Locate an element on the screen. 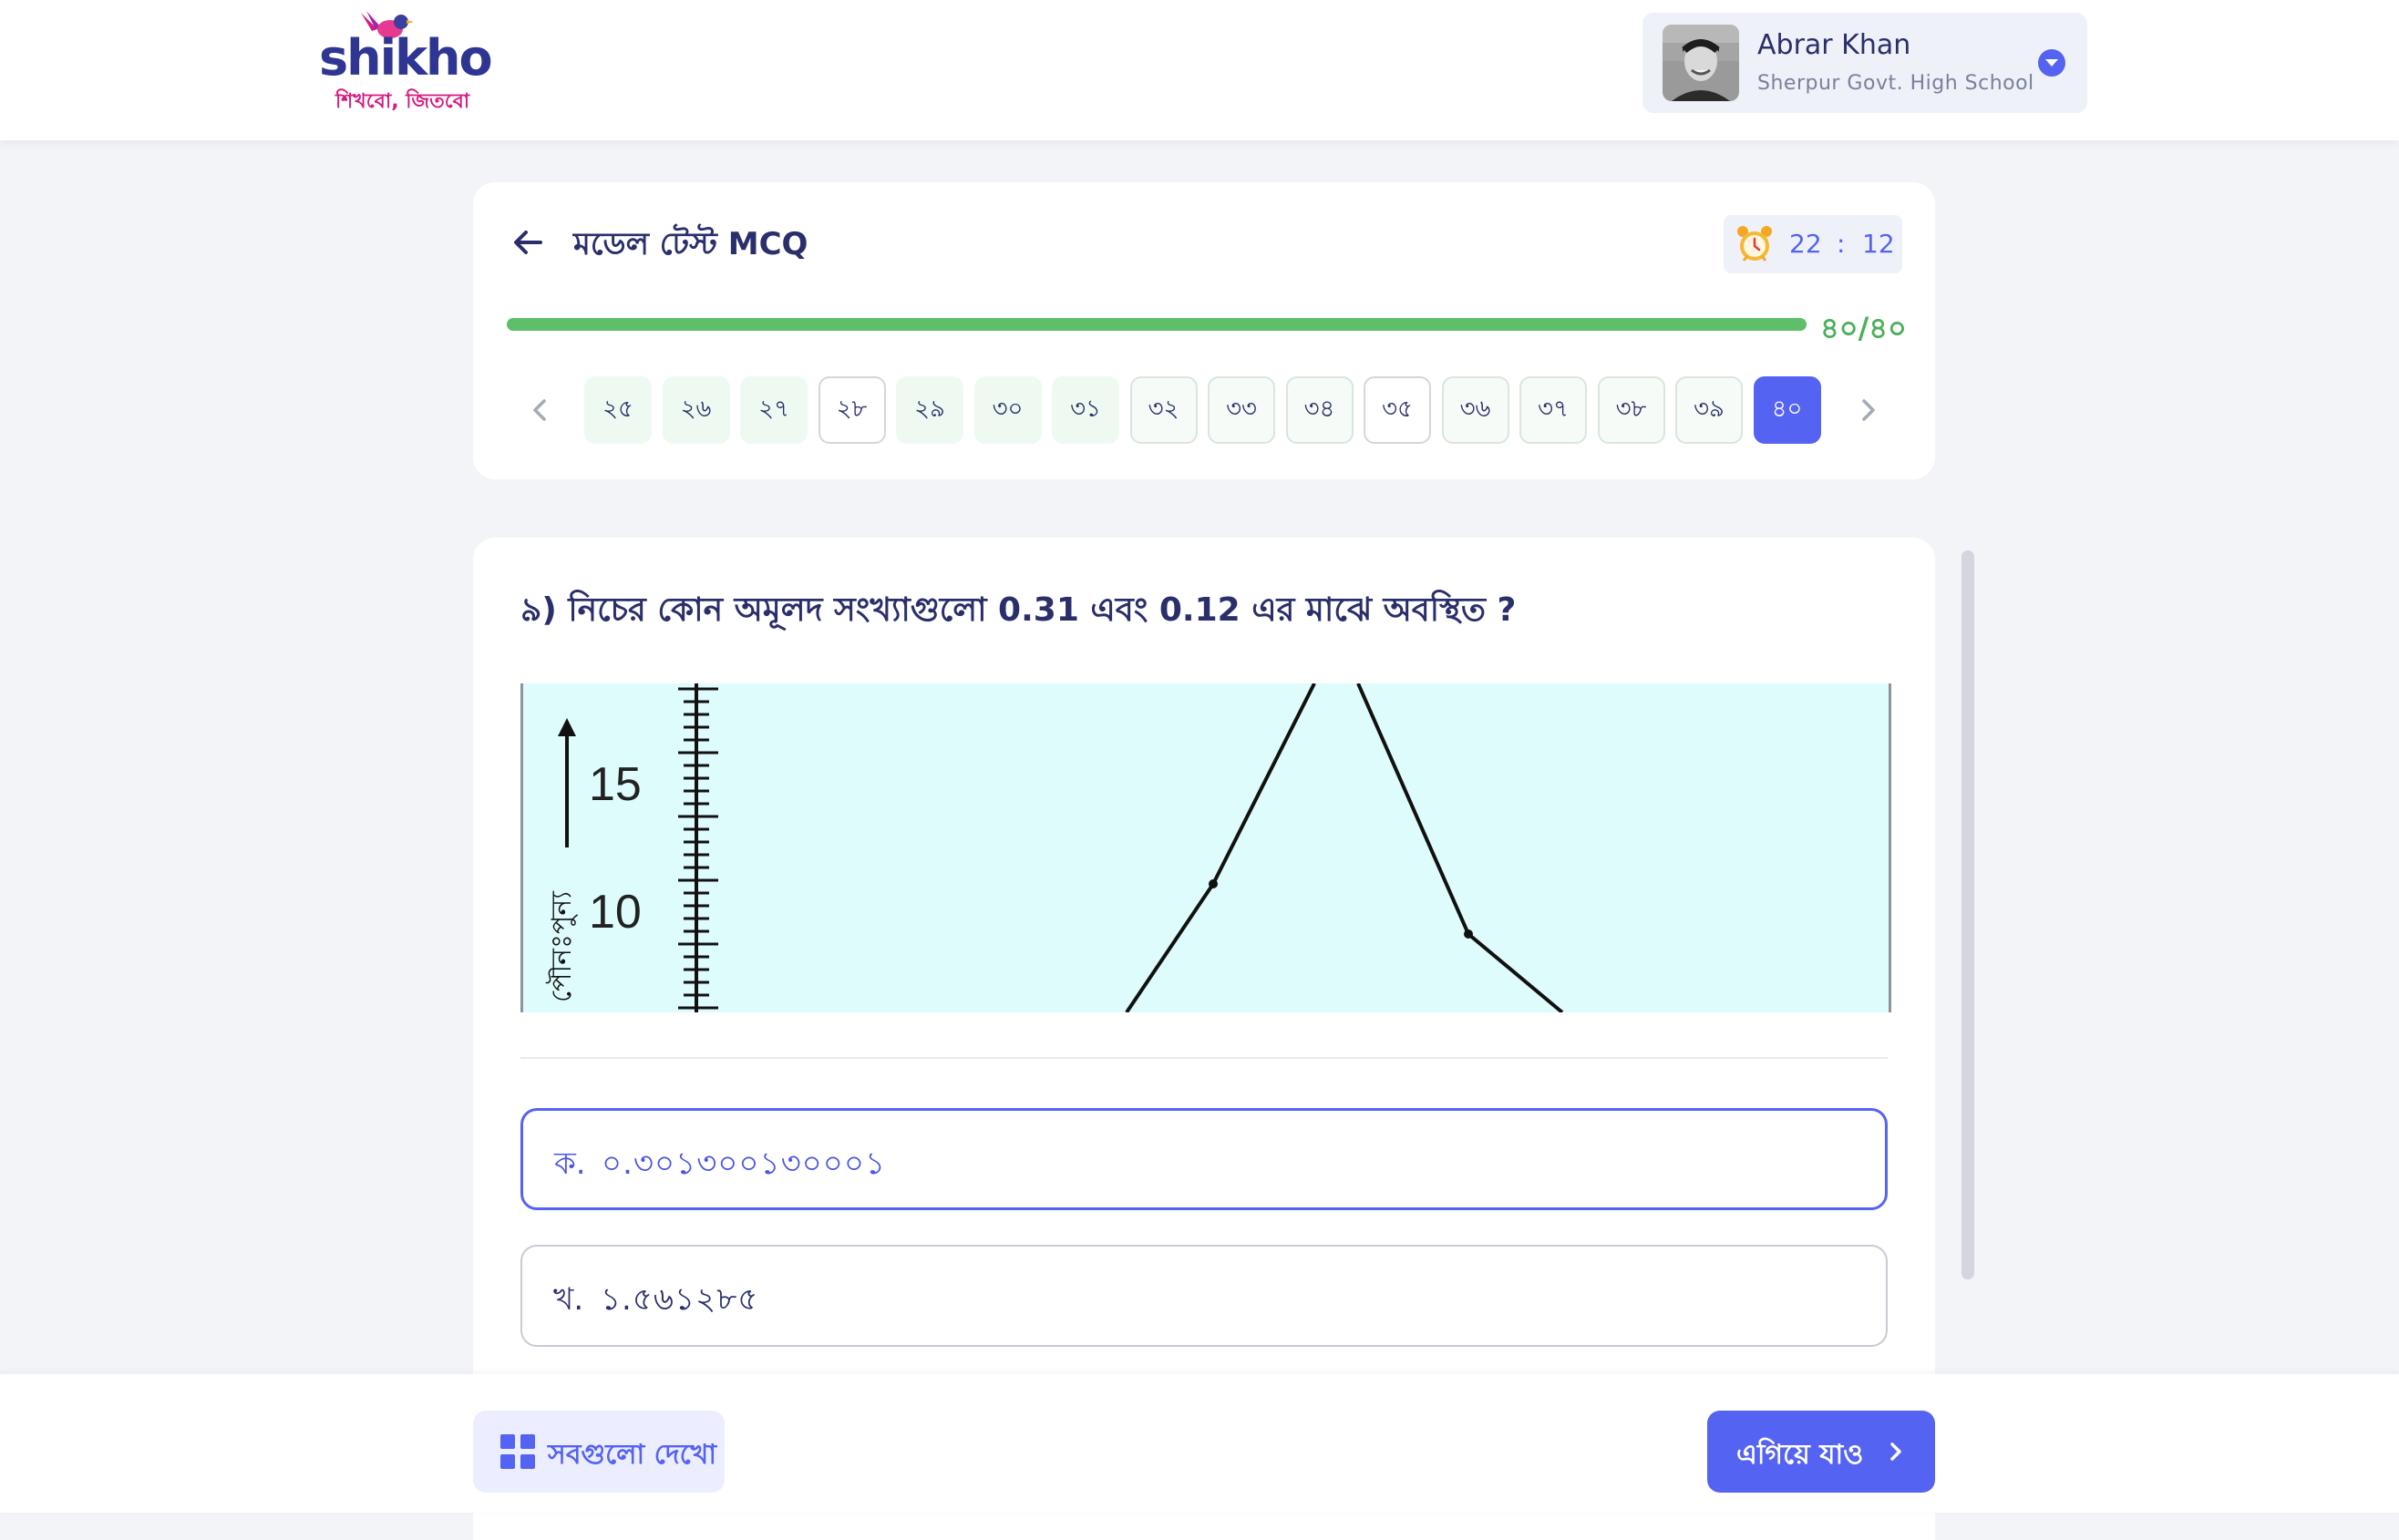 The width and height of the screenshot is (2399, 1540). graph-arrow-head is located at coordinates (567, 727).